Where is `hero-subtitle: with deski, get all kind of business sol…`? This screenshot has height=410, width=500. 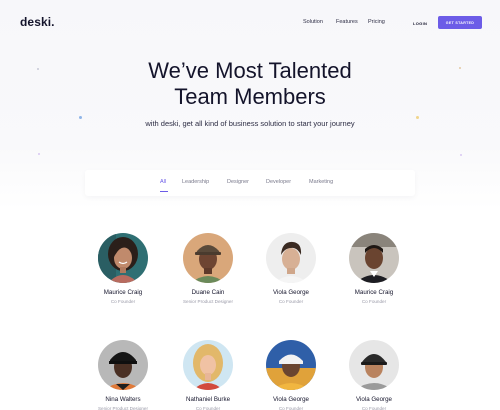
hero-subtitle: with deski, get all kind of business sol… is located at coordinates (250, 123).